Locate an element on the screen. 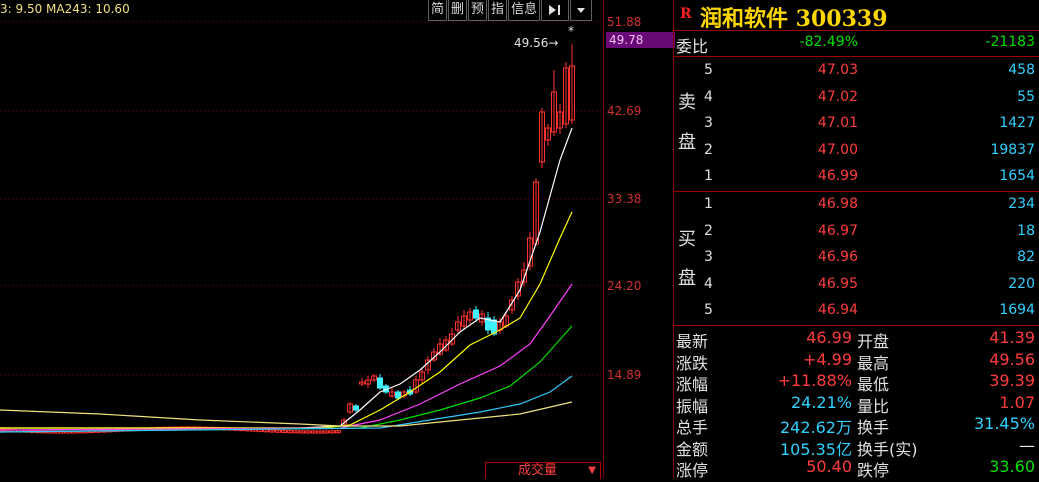  stat-row: 总手 242.62万 换手 31.45% is located at coordinates (856, 425).